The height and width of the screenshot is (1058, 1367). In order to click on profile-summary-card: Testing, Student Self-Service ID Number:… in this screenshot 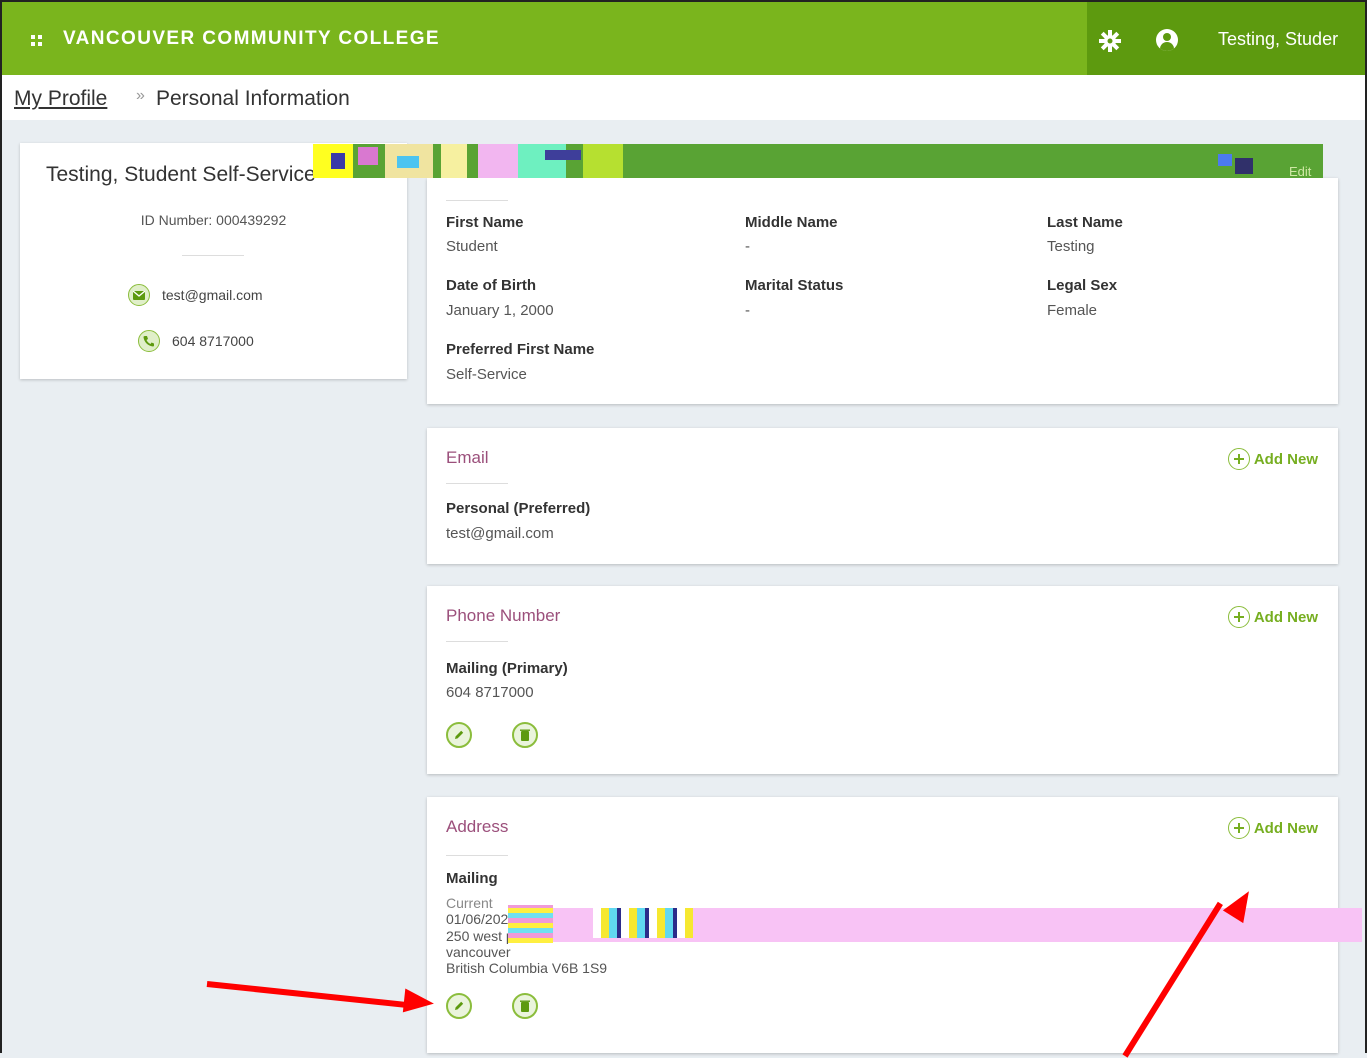, I will do `click(213, 261)`.